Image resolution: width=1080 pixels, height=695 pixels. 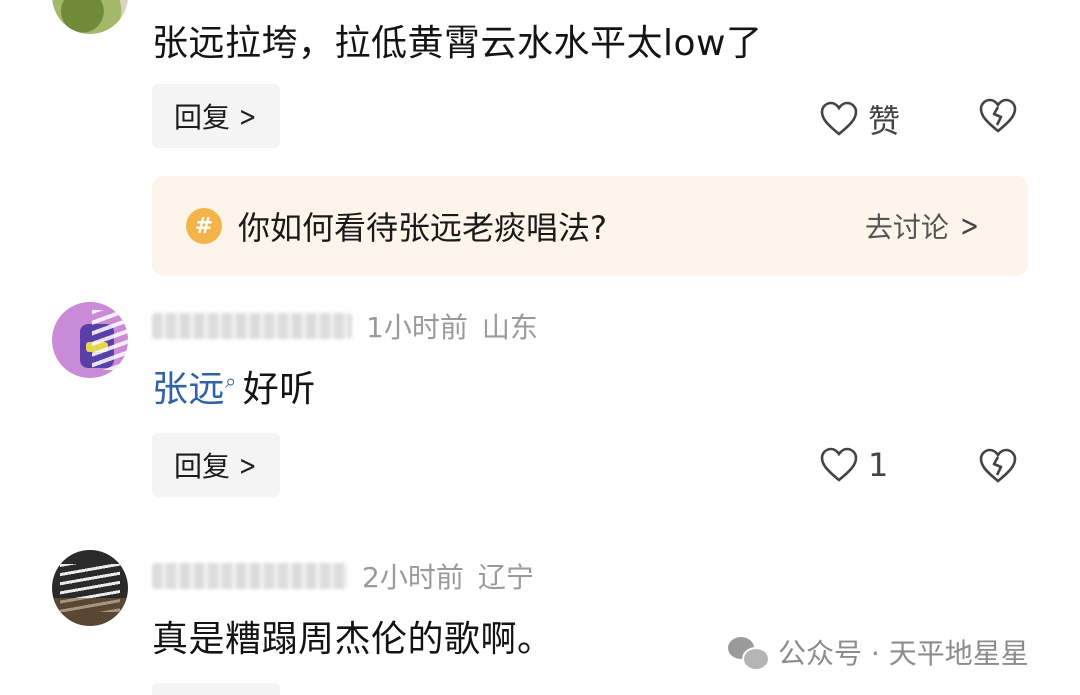 I want to click on comment-meta: 2小时前 辽宁, so click(x=343, y=576).